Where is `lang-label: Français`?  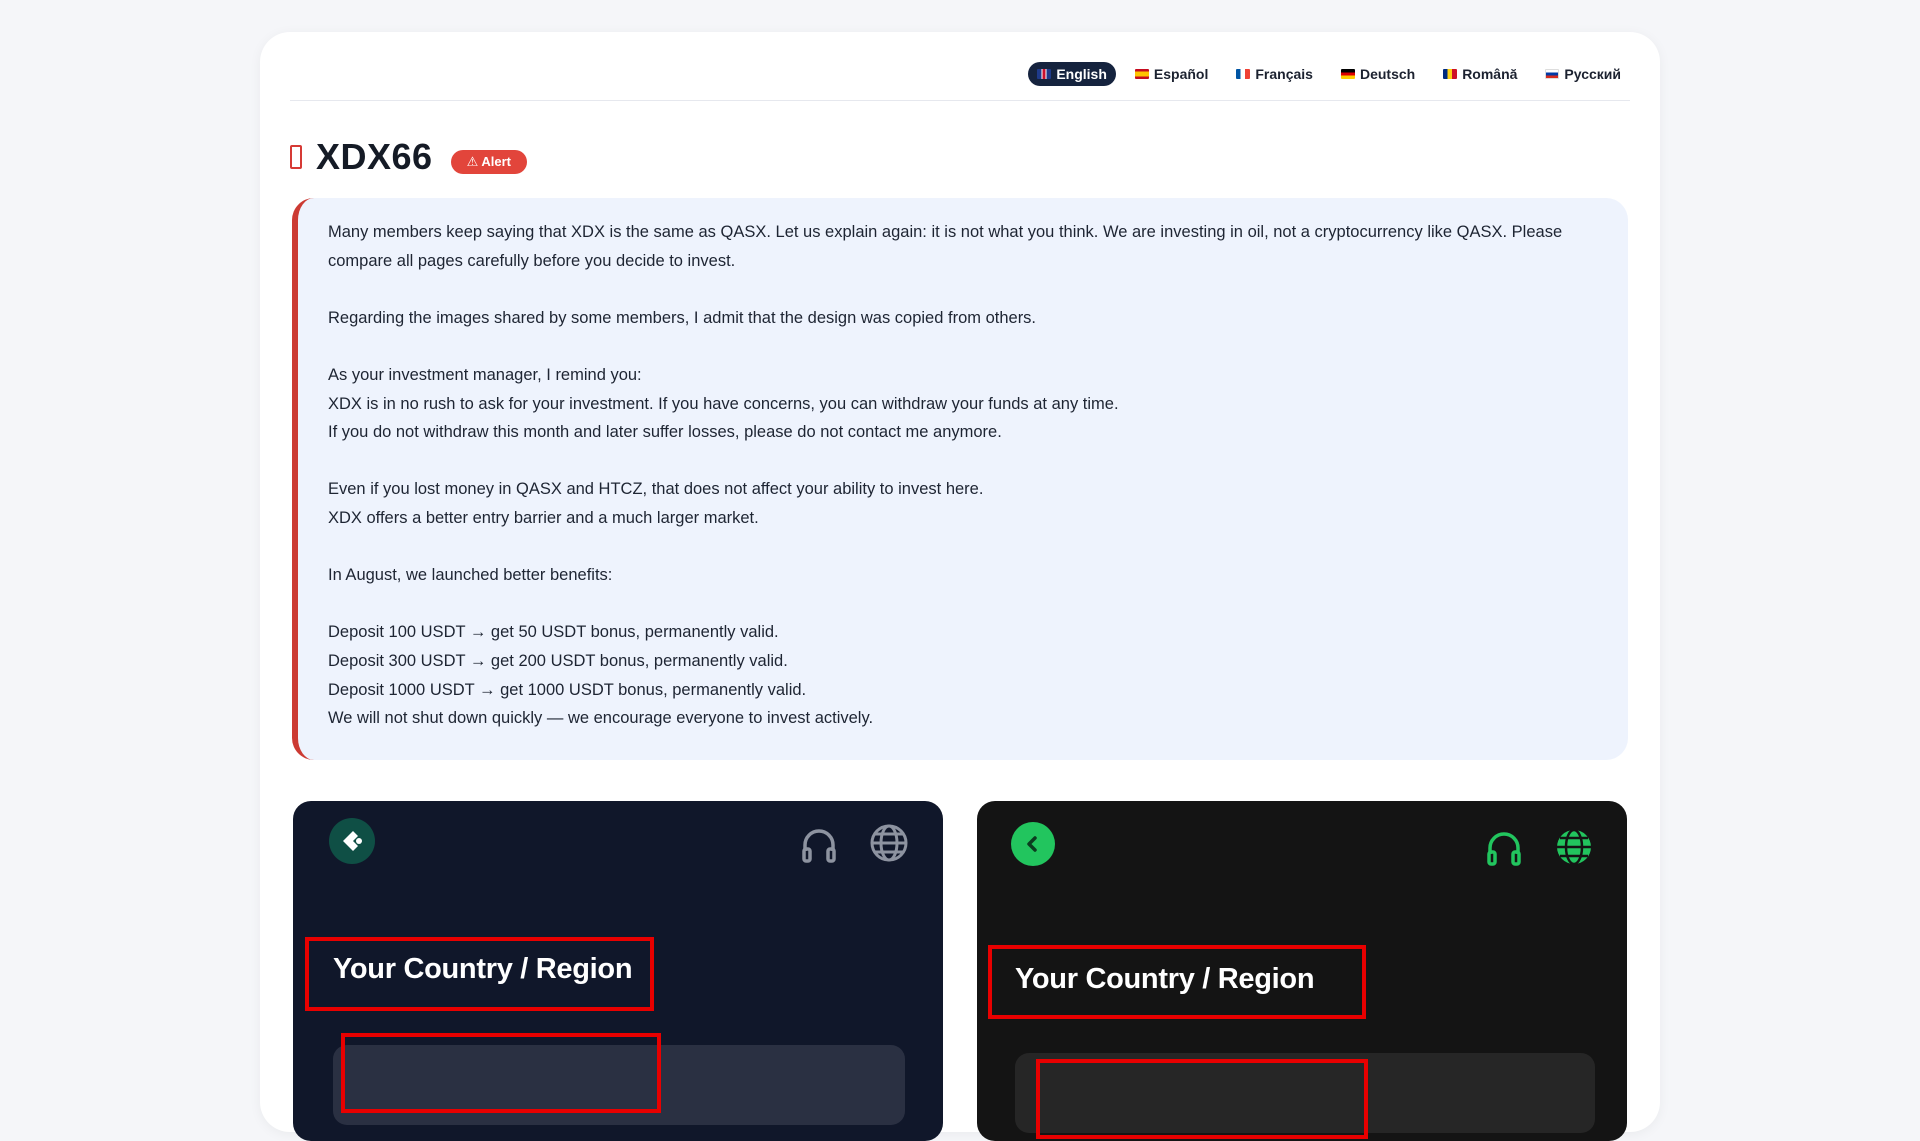 lang-label: Français is located at coordinates (1284, 74).